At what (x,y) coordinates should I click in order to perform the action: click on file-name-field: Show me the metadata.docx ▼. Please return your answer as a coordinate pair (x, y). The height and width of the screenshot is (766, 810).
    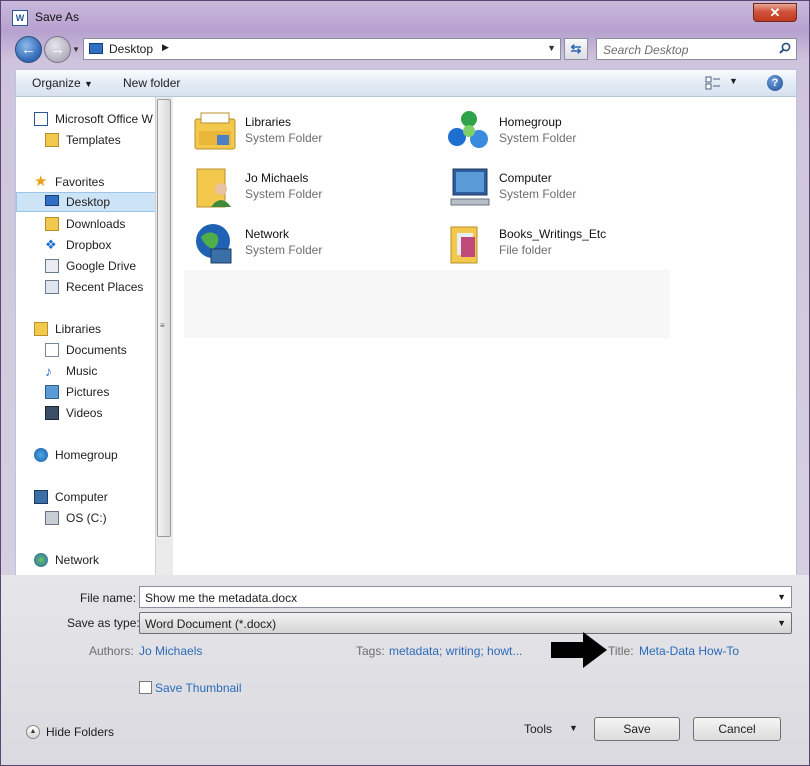
    Looking at the image, I should click on (465, 597).